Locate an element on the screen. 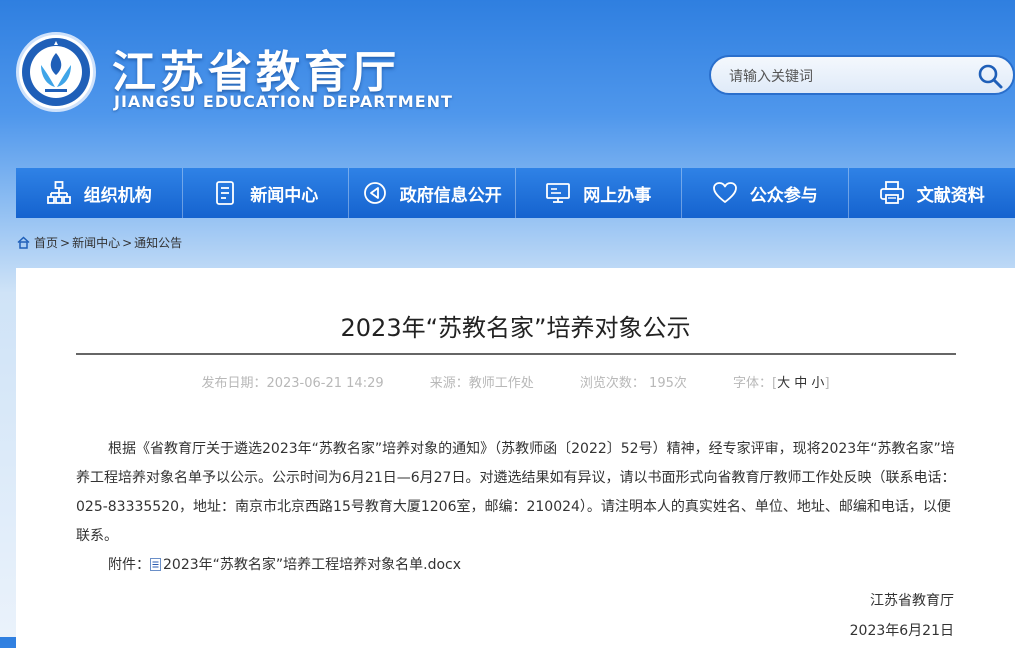 This screenshot has width=1015, height=648. nav-item-label: 新闻中心 is located at coordinates (284, 193).